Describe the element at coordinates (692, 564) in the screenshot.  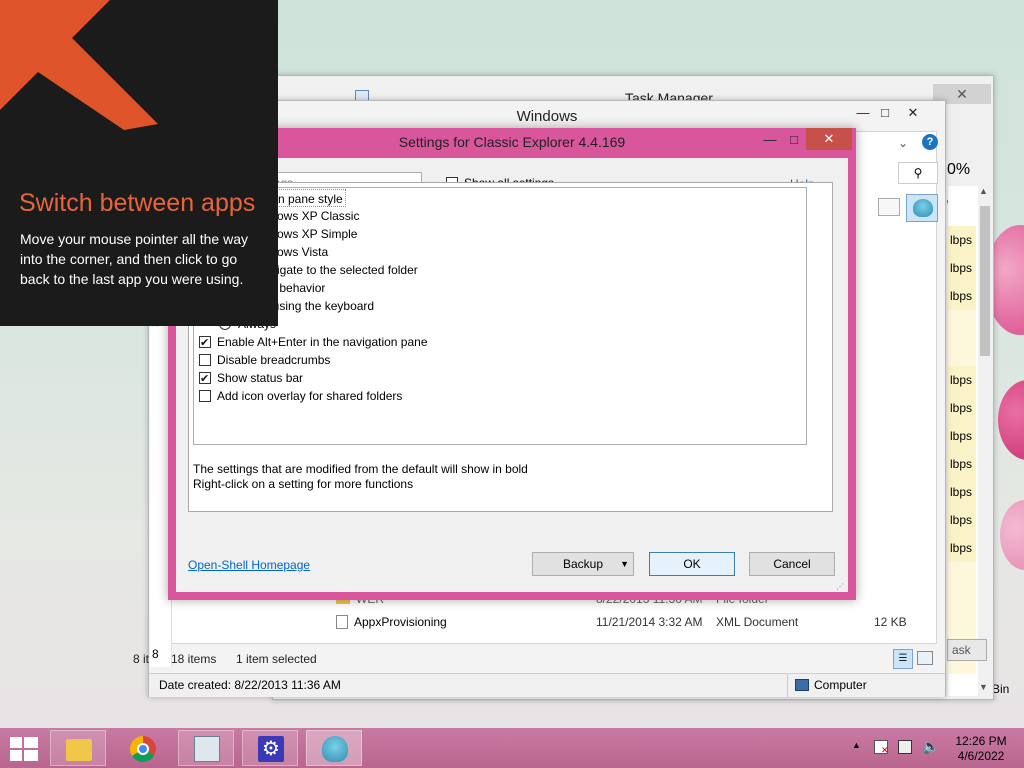
I see `ok-button: OK` at that location.